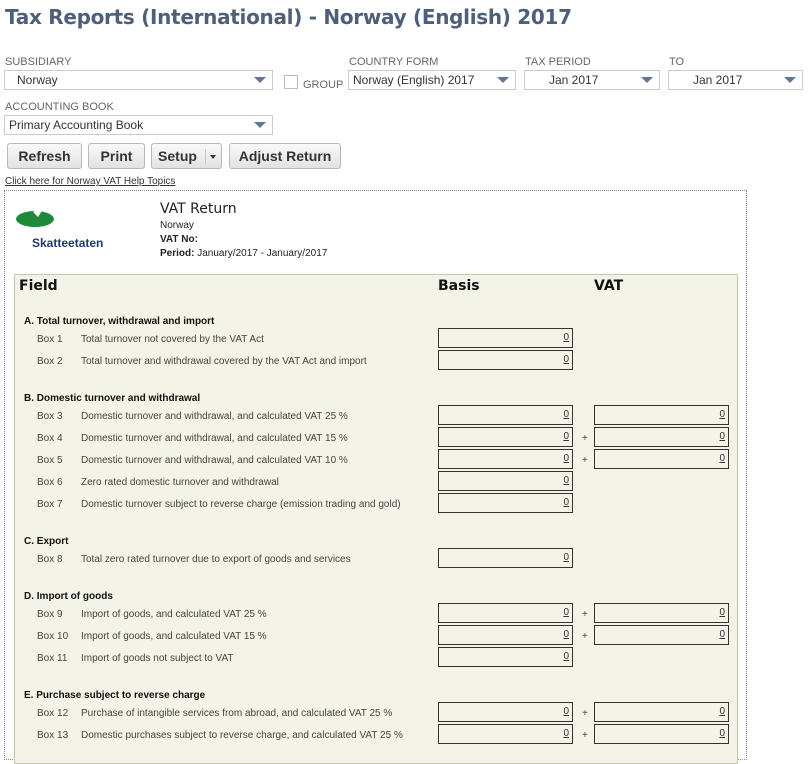  I want to click on group-checkbox, so click(291, 82).